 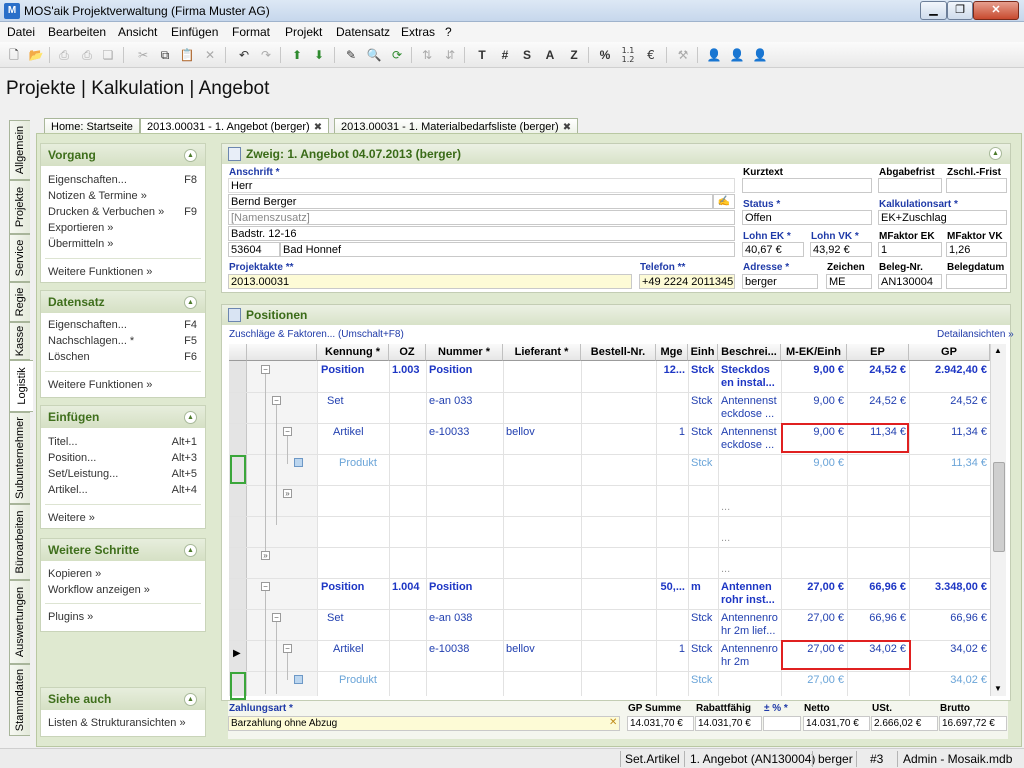 I want to click on cell-beschreibung, so click(x=749, y=680).